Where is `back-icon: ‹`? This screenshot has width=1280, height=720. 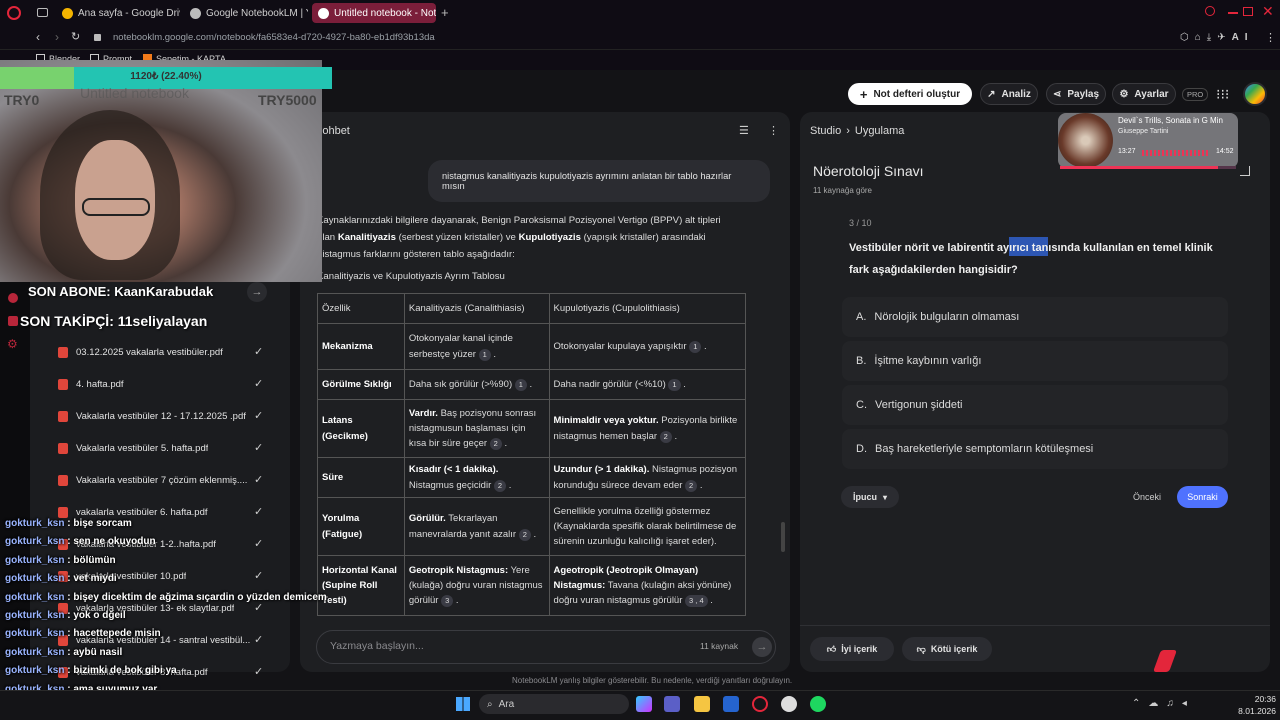 back-icon: ‹ is located at coordinates (38, 37).